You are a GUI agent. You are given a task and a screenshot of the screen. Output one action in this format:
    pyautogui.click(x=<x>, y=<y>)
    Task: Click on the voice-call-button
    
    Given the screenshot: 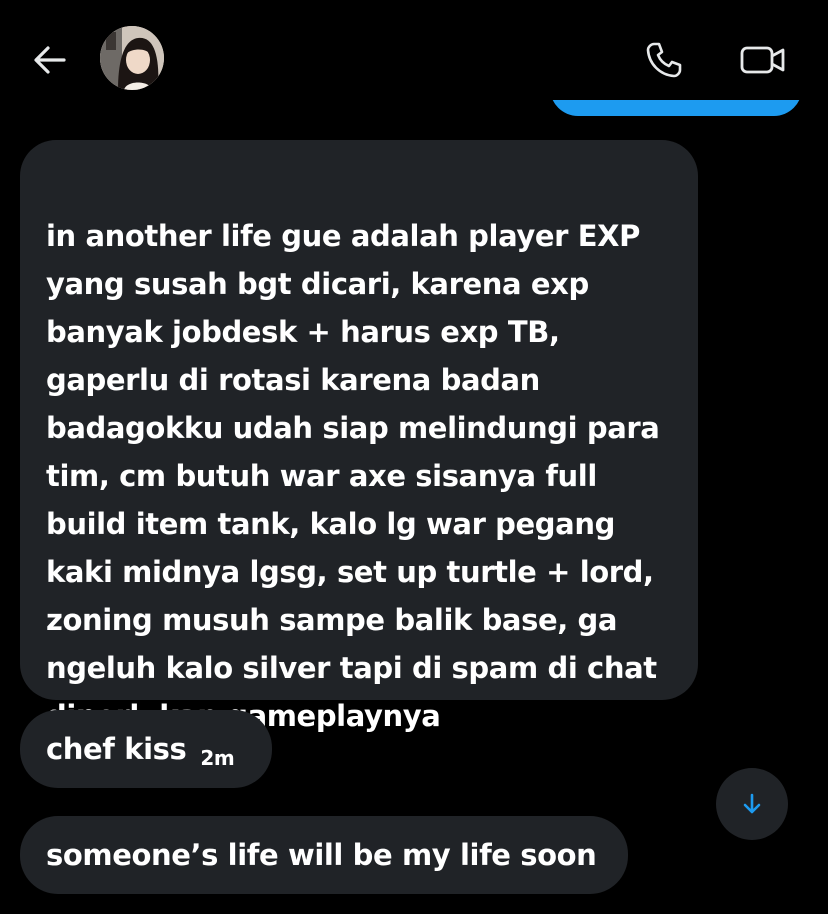 What is the action you would take?
    pyautogui.click(x=664, y=60)
    